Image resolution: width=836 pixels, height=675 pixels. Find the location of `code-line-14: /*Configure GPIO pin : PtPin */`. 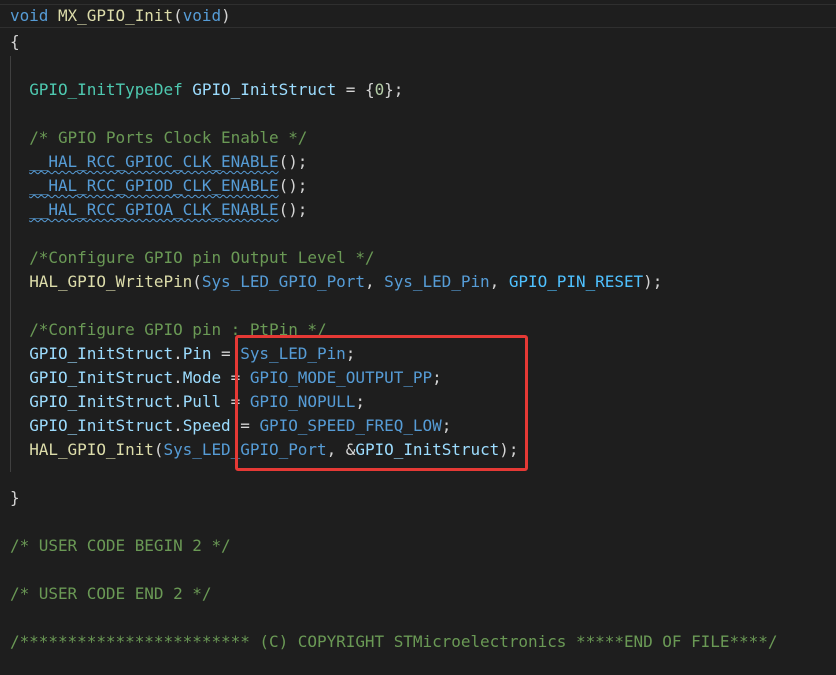

code-line-14: /*Configure GPIO pin : PtPin */ is located at coordinates (168, 330).